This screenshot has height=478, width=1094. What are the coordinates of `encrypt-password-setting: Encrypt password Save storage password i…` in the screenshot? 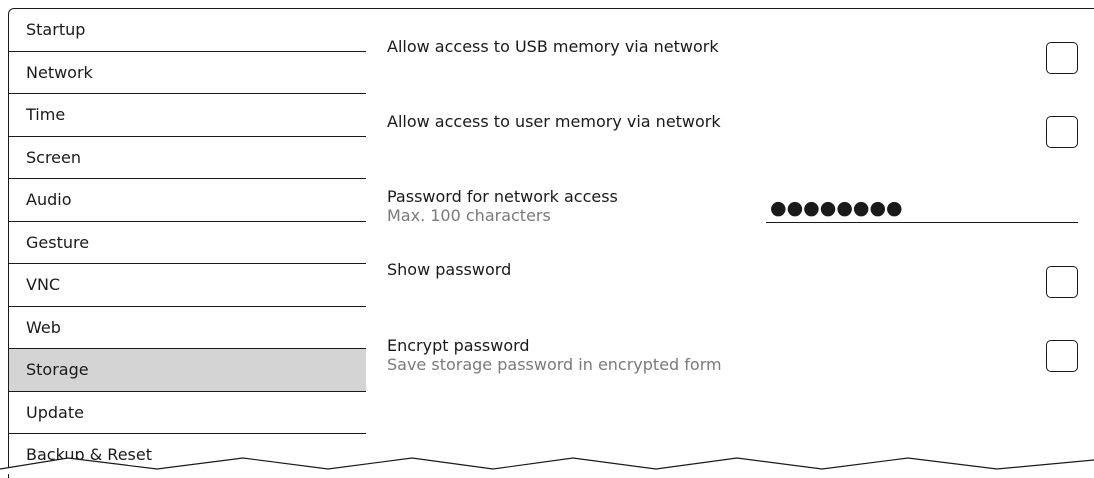 It's located at (740, 355).